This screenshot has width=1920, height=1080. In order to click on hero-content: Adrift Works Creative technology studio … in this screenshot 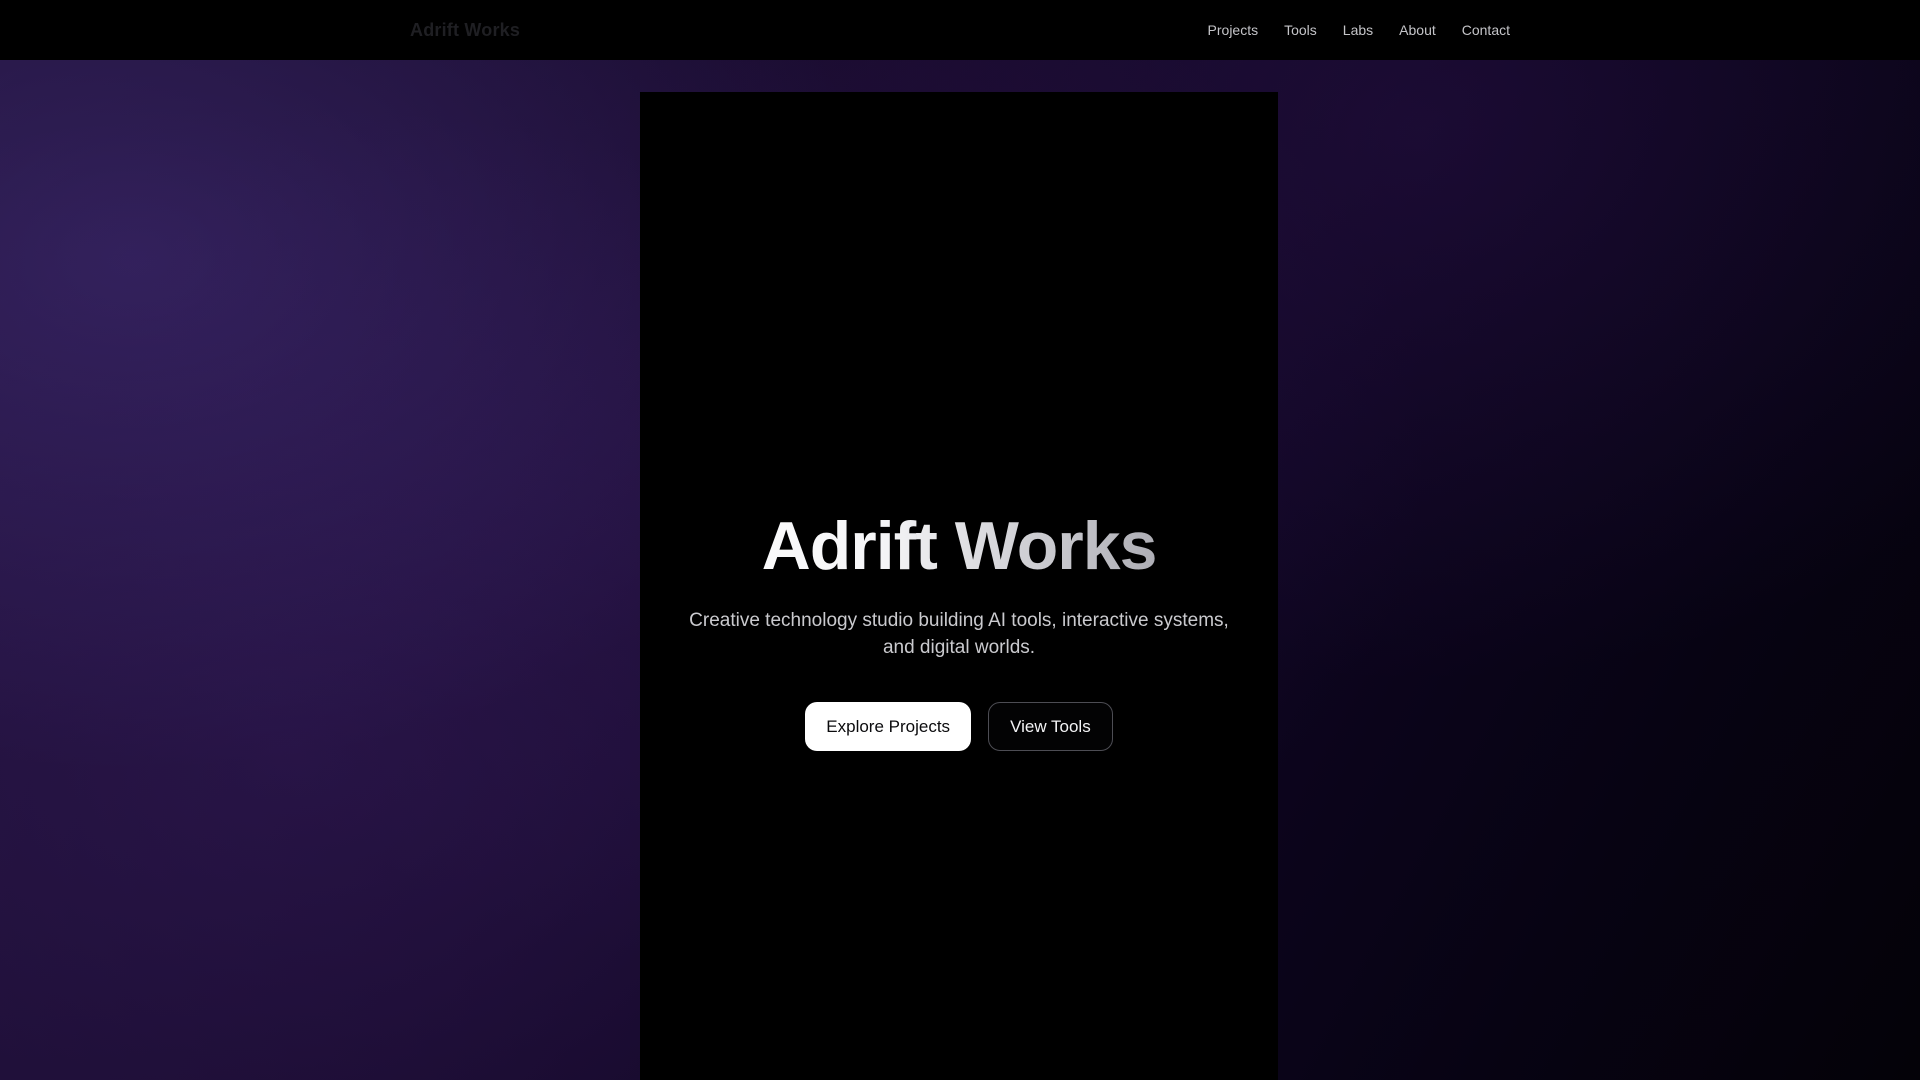, I will do `click(959, 631)`.